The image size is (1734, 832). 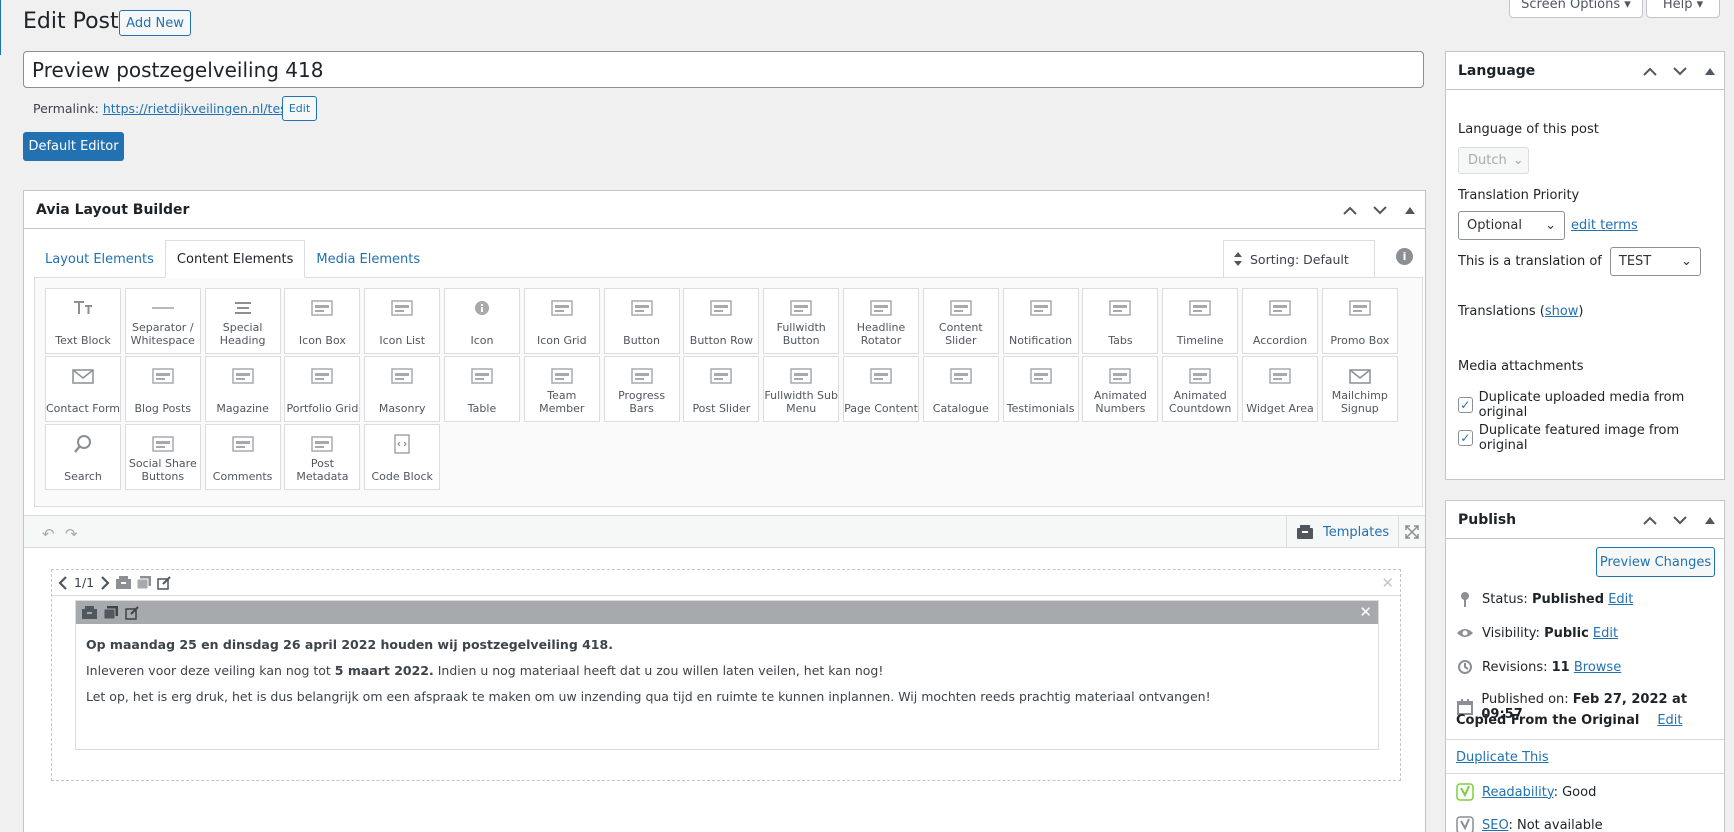 What do you see at coordinates (73, 146) in the screenshot?
I see `default-editor-button: Default Editor` at bounding box center [73, 146].